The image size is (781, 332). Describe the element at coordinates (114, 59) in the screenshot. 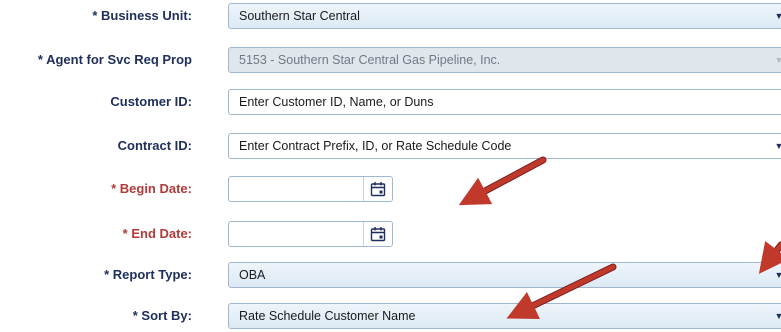

I see `agent-label: * Agent for Svc Req Prop` at that location.